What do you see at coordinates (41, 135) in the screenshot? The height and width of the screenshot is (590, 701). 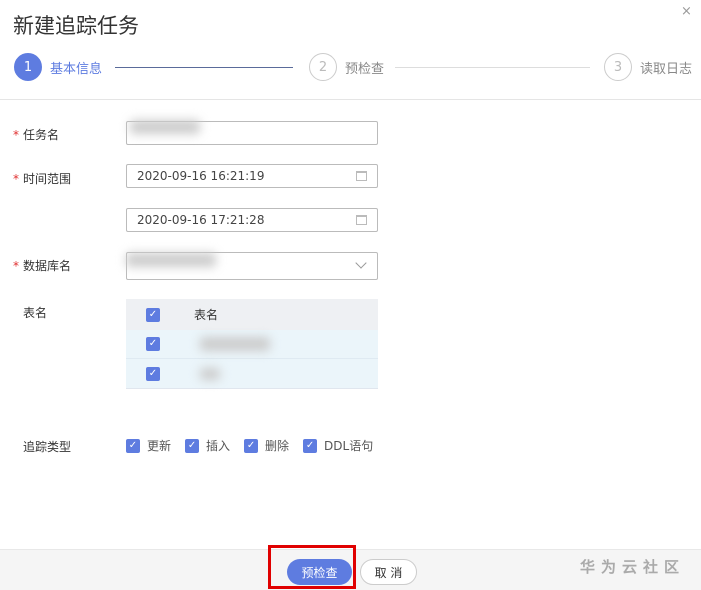 I see `task-name-label: 任务名` at bounding box center [41, 135].